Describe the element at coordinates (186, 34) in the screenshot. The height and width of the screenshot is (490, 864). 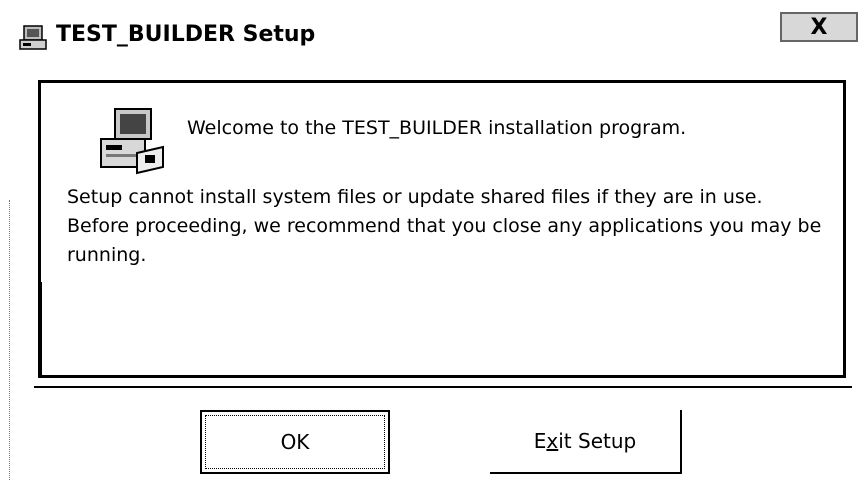
I see `window-title: TEST_BUILDER Setup` at that location.